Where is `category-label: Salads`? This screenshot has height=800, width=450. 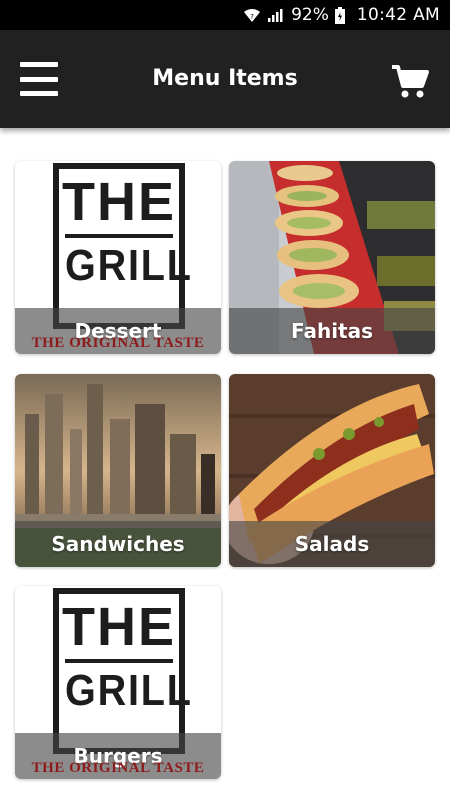
category-label: Salads is located at coordinates (332, 544).